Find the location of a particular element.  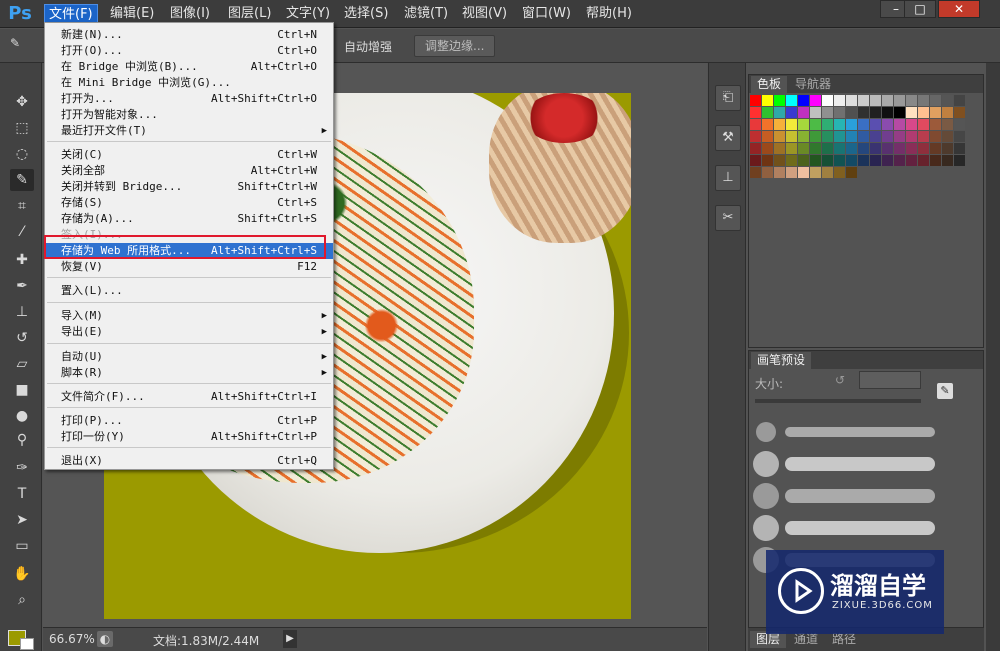

close-button: ✕ is located at coordinates (959, 9).